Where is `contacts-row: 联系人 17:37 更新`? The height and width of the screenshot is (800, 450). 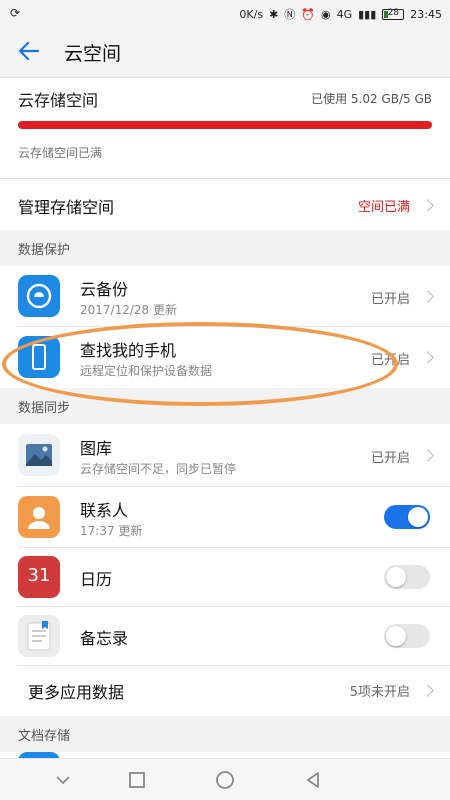 contacts-row: 联系人 17:37 更新 is located at coordinates (225, 517).